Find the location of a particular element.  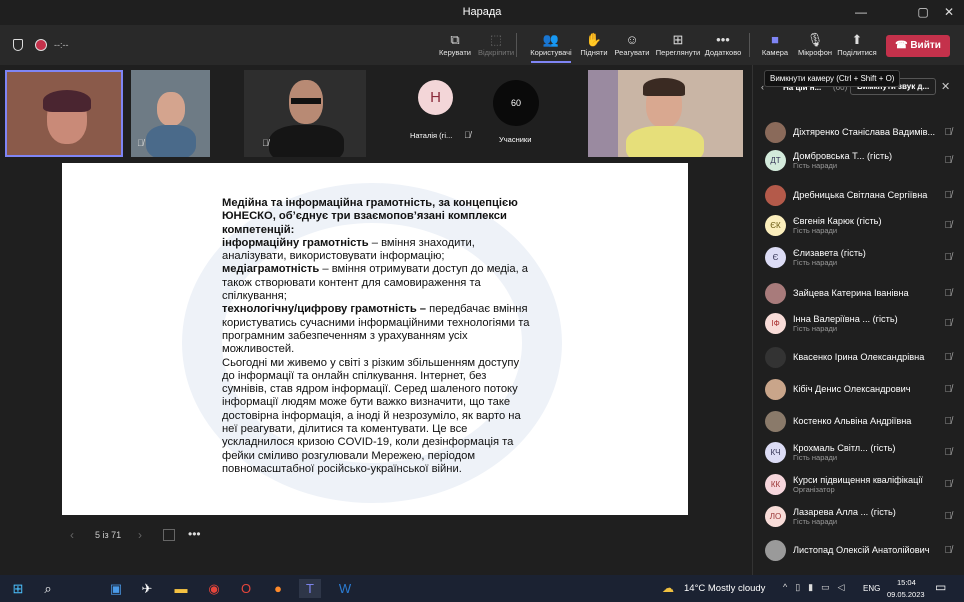

toolbar-button-6: ••• Додатково is located at coordinates (723, 44).